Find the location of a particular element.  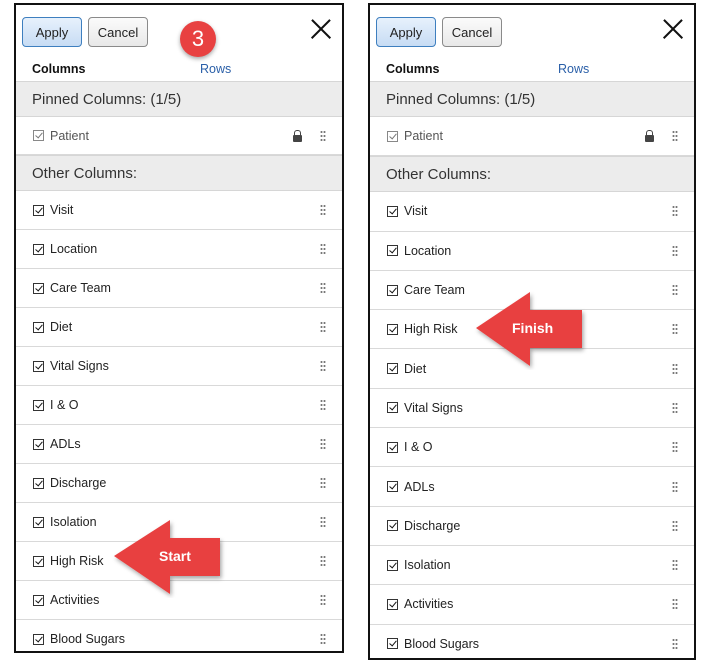

column-label: Isolation is located at coordinates (427, 565).